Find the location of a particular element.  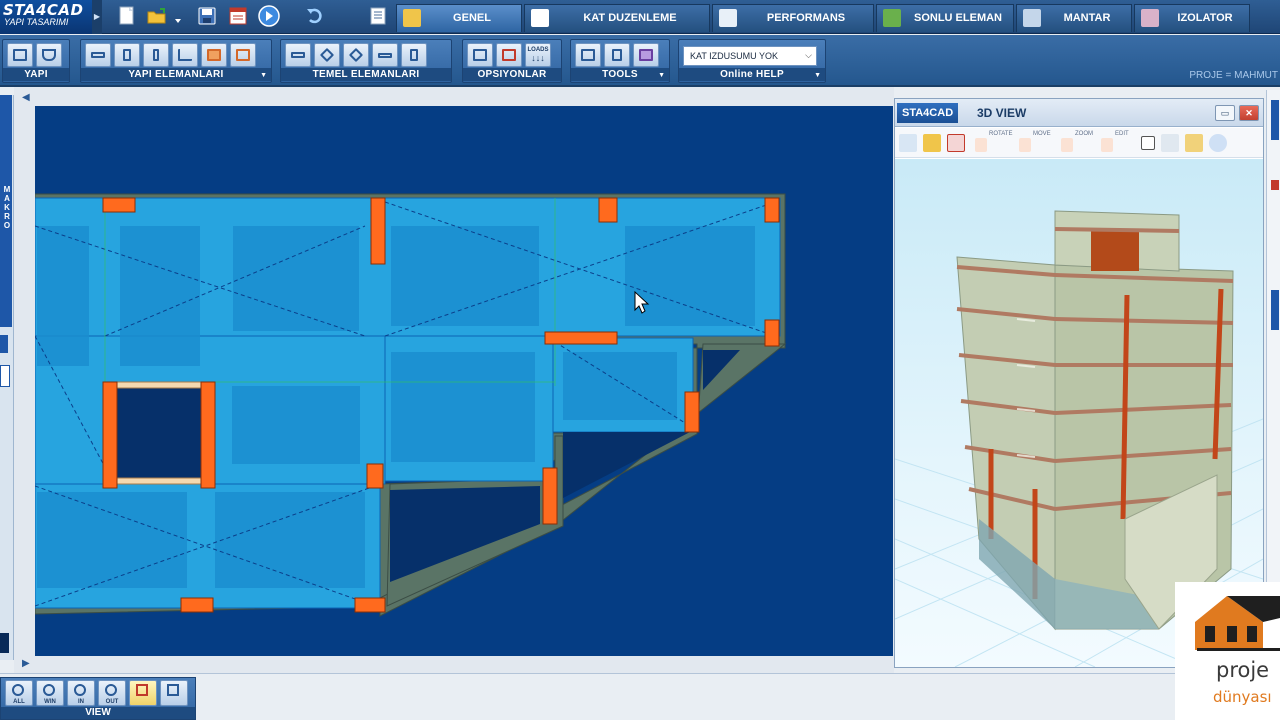

strip-footing-icon is located at coordinates (356, 55).